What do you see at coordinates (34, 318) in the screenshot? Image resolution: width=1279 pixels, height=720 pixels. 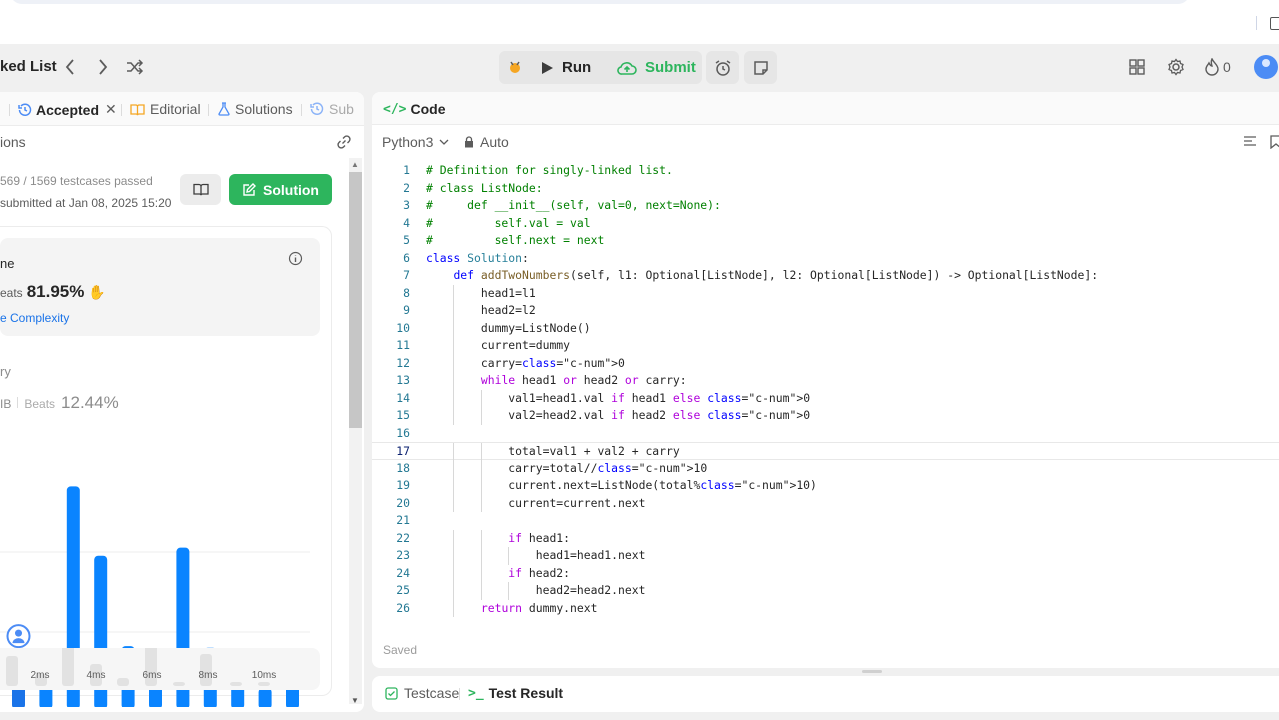 I see `analyze-complexity-link: e Complexity` at bounding box center [34, 318].